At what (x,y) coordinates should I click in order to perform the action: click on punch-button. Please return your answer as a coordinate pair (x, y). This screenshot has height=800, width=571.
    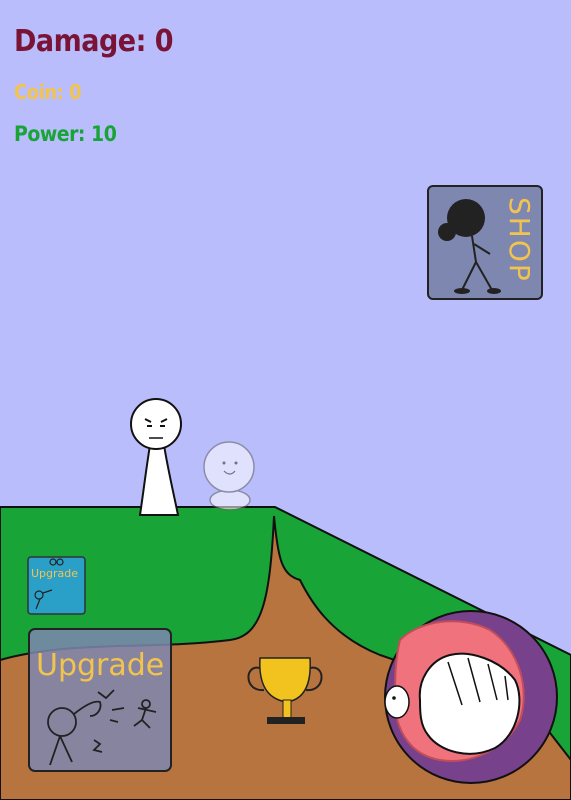
    Looking at the image, I should click on (471, 697).